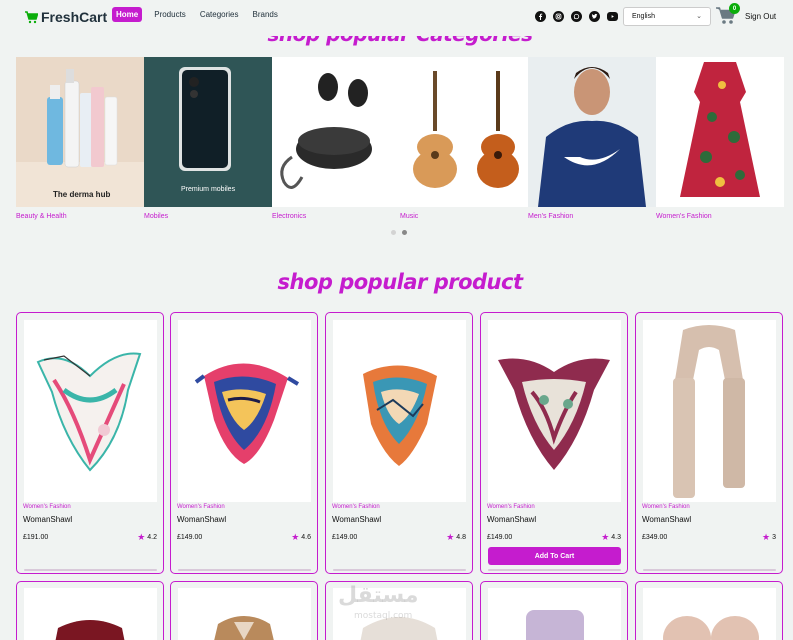 This screenshot has height=640, width=793. What do you see at coordinates (399, 232) in the screenshot?
I see `slider-dots` at bounding box center [399, 232].